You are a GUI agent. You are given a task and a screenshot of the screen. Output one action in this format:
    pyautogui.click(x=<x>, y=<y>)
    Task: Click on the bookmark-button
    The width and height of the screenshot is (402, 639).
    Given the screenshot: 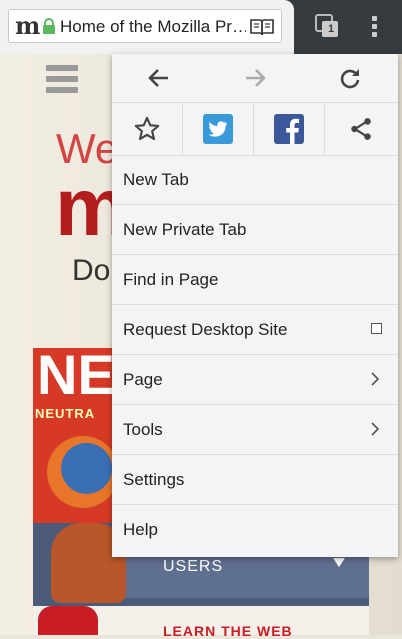 What is the action you would take?
    pyautogui.click(x=147, y=129)
    